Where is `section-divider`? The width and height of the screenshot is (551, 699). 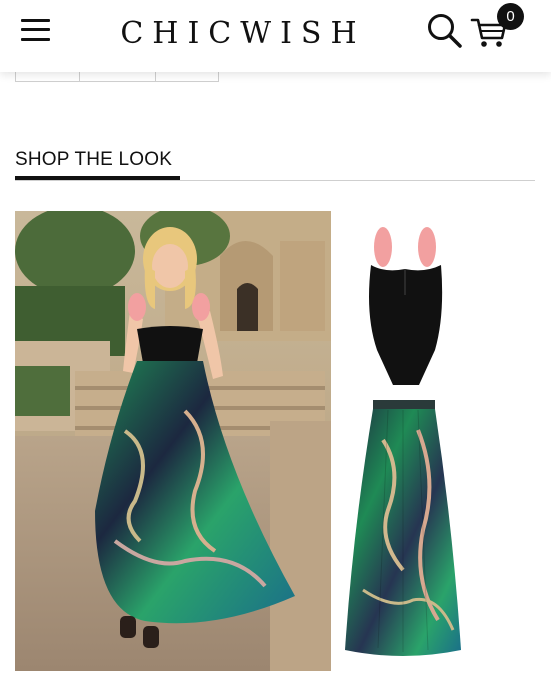
section-divider is located at coordinates (275, 180).